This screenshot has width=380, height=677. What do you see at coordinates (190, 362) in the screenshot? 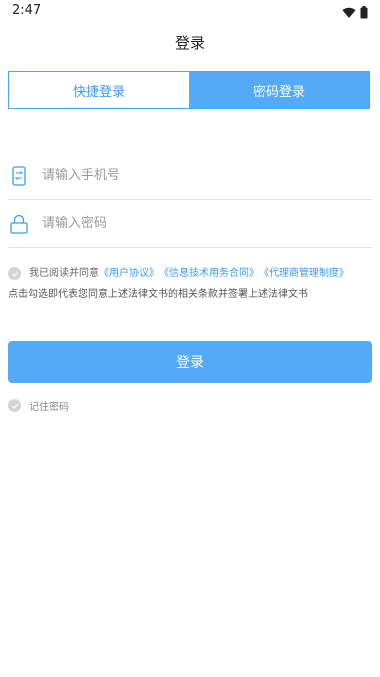
I see `login-button: 登录` at bounding box center [190, 362].